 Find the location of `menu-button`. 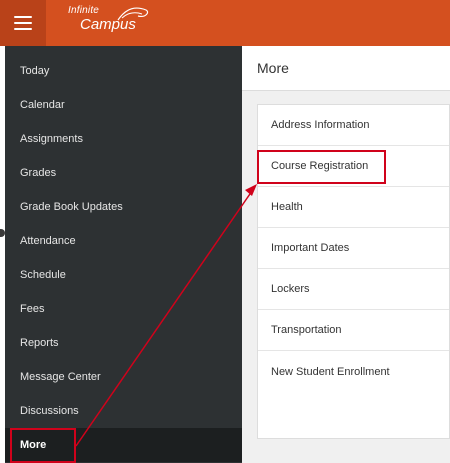

menu-button is located at coordinates (23, 23).